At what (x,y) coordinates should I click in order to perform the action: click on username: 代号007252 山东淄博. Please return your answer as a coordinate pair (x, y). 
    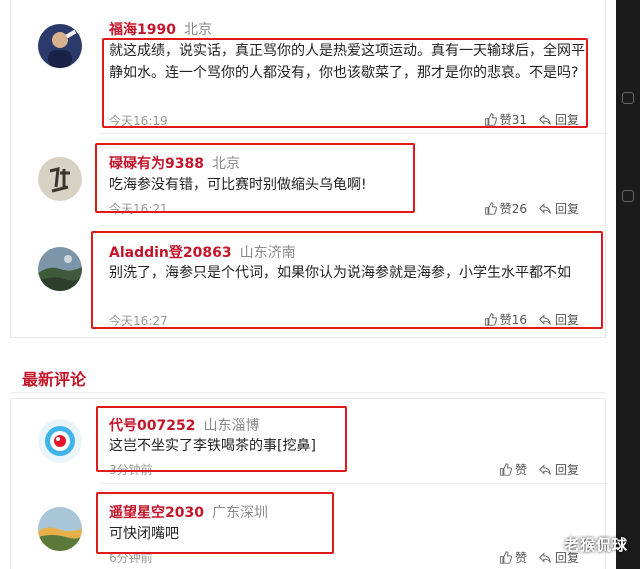
    Looking at the image, I should click on (184, 425).